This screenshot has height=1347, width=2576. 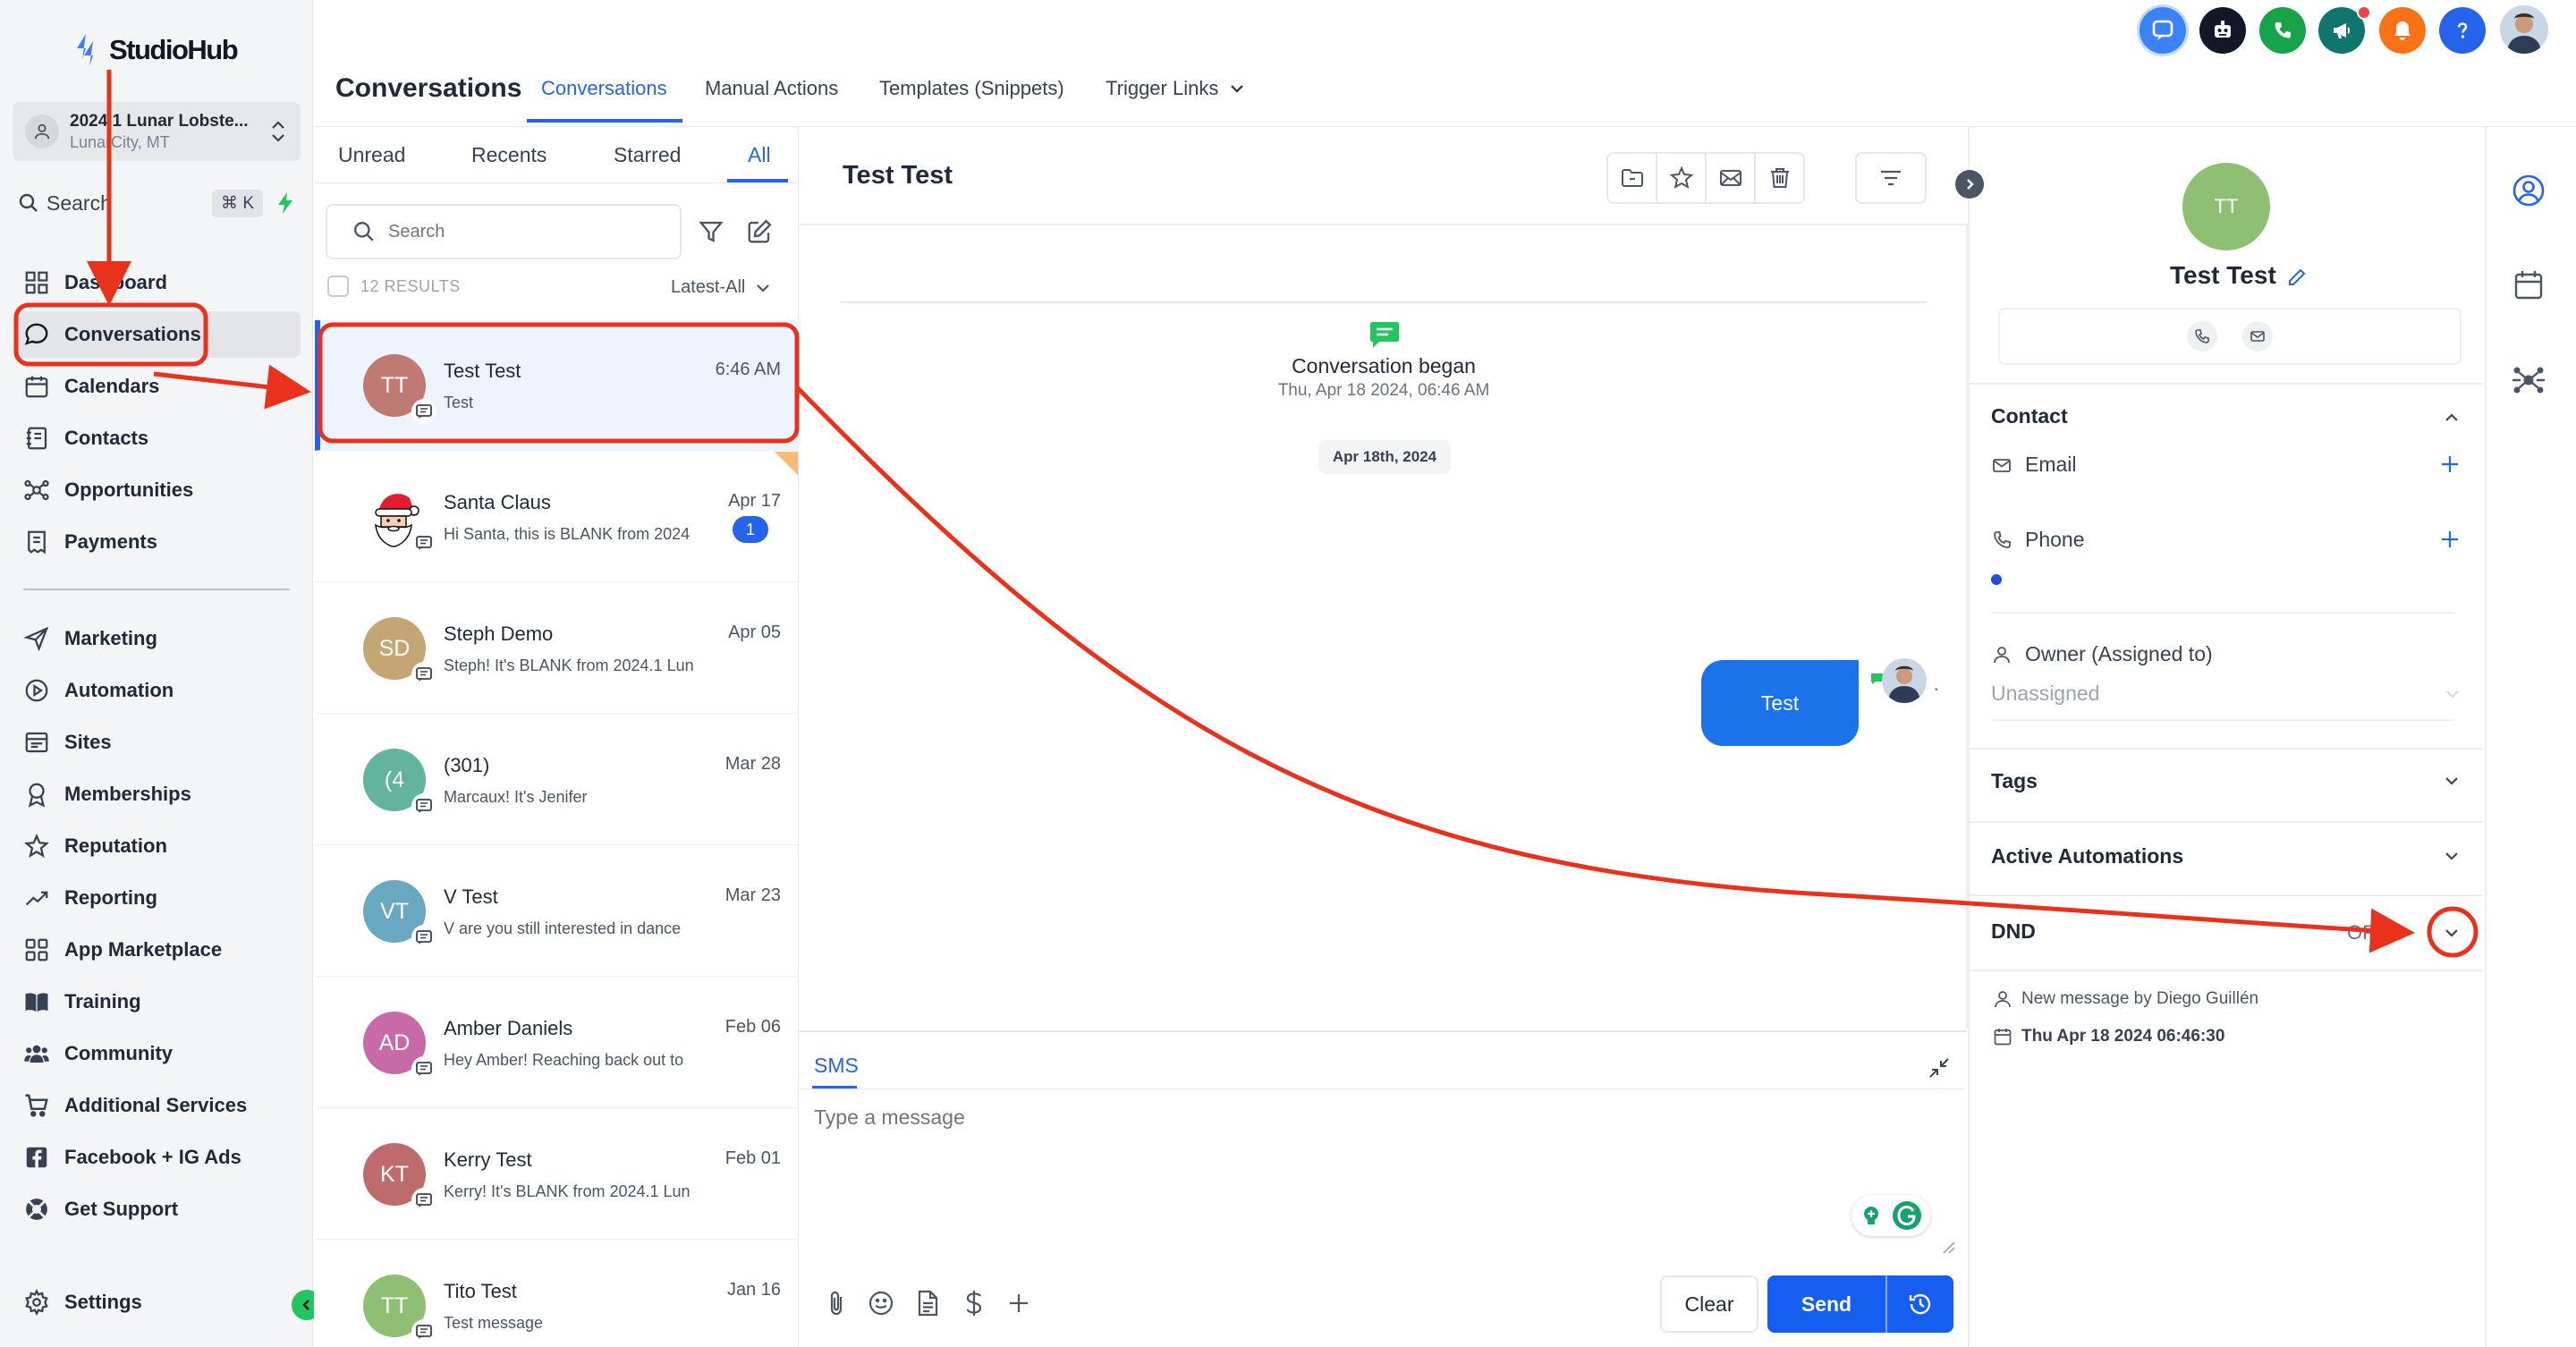 I want to click on brand-logo: StudioHub, so click(x=156, y=50).